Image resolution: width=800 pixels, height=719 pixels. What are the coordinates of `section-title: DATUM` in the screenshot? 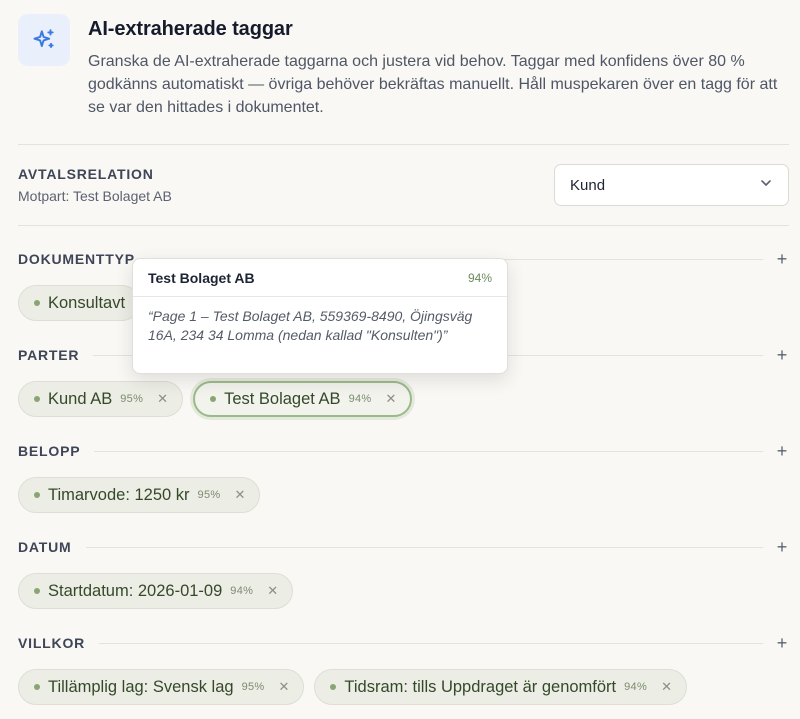 It's located at (45, 547).